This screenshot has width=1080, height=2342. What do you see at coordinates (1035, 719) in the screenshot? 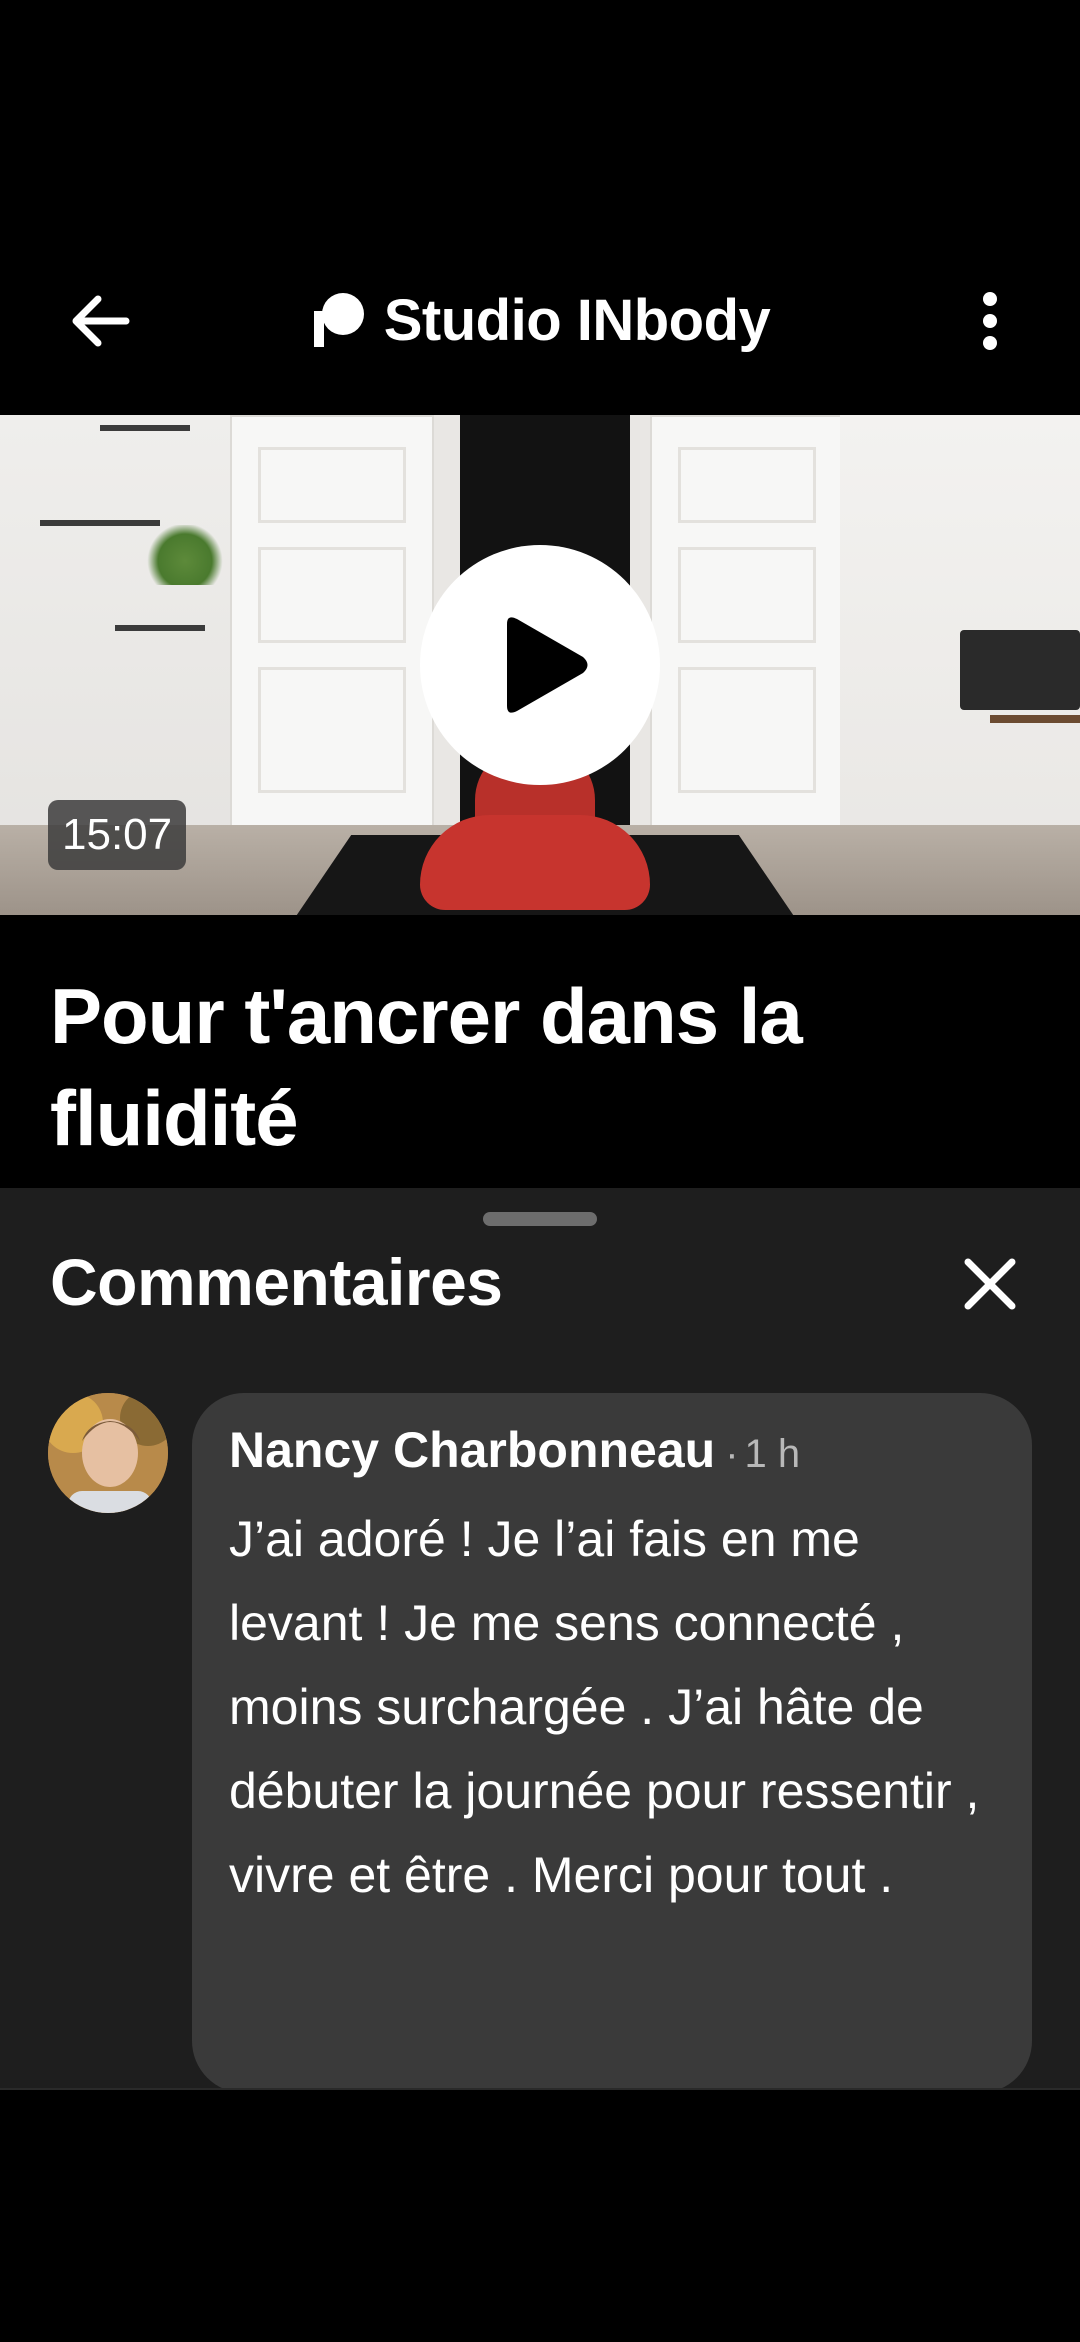
I see `video-scene-table` at bounding box center [1035, 719].